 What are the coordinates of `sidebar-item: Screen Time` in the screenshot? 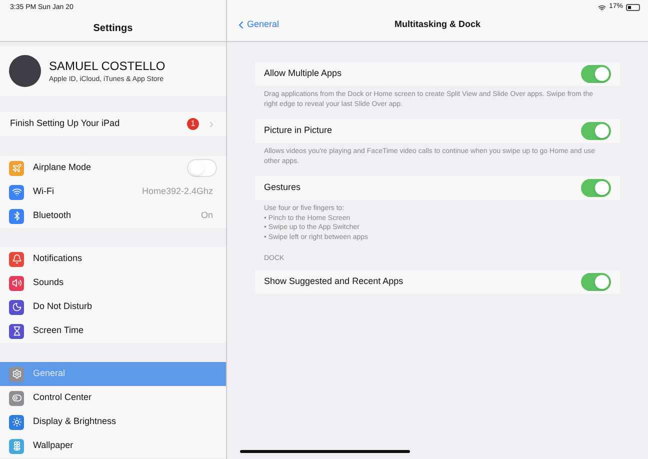 It's located at (113, 331).